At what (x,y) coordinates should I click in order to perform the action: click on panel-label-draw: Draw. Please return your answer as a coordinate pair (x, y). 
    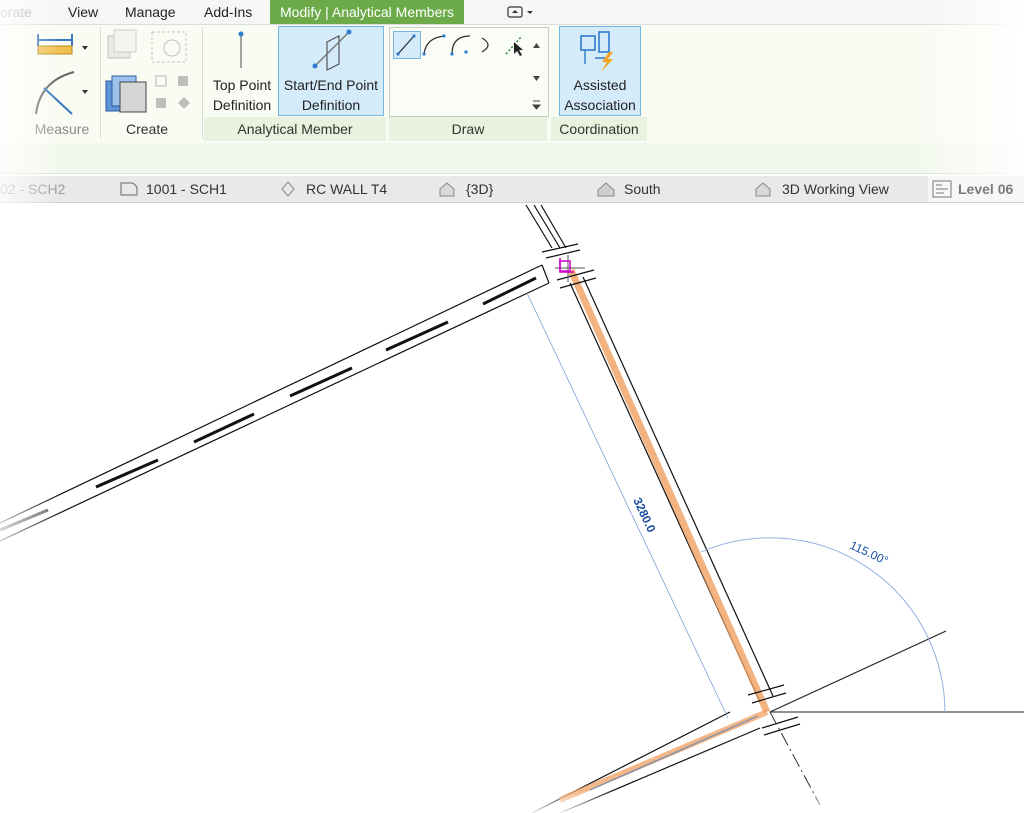
    Looking at the image, I should click on (468, 129).